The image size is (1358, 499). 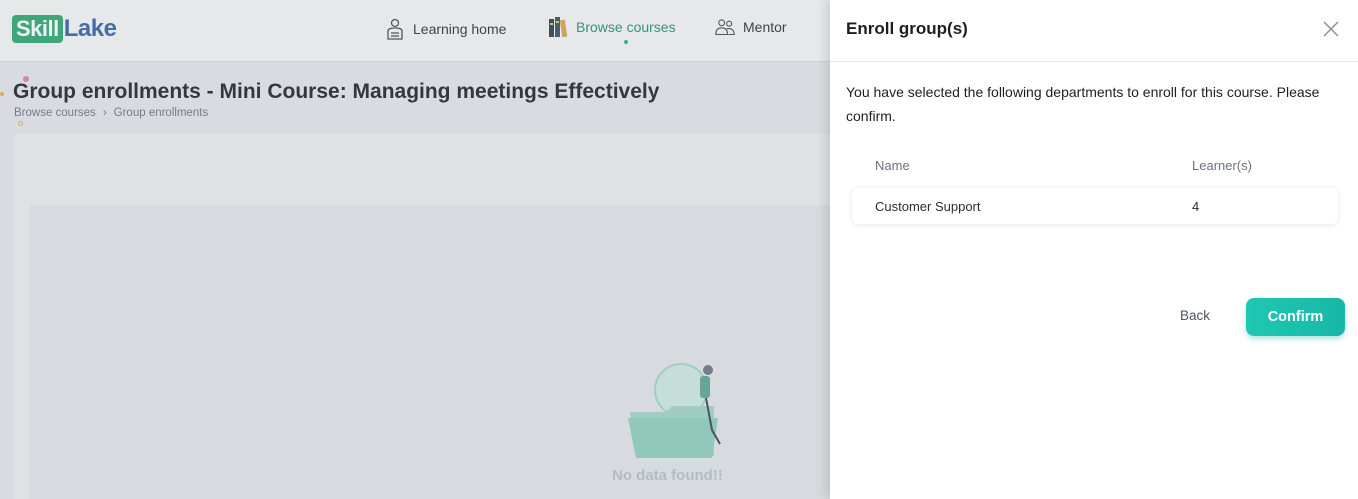 What do you see at coordinates (1195, 315) in the screenshot?
I see `back-button: Back` at bounding box center [1195, 315].